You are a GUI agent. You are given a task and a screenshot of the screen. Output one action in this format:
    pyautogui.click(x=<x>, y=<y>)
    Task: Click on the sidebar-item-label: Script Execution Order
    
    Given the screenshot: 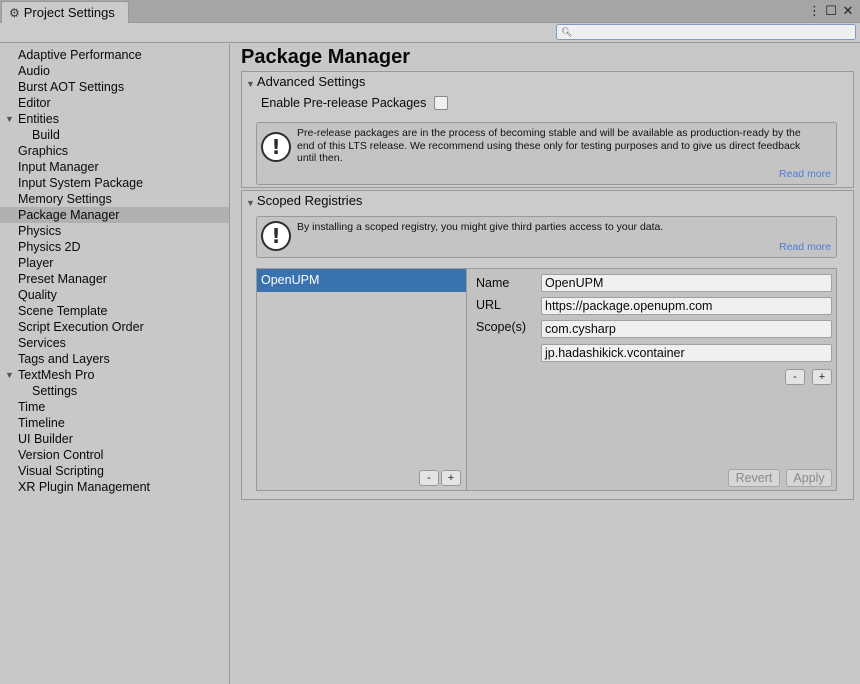 What is the action you would take?
    pyautogui.click(x=81, y=327)
    